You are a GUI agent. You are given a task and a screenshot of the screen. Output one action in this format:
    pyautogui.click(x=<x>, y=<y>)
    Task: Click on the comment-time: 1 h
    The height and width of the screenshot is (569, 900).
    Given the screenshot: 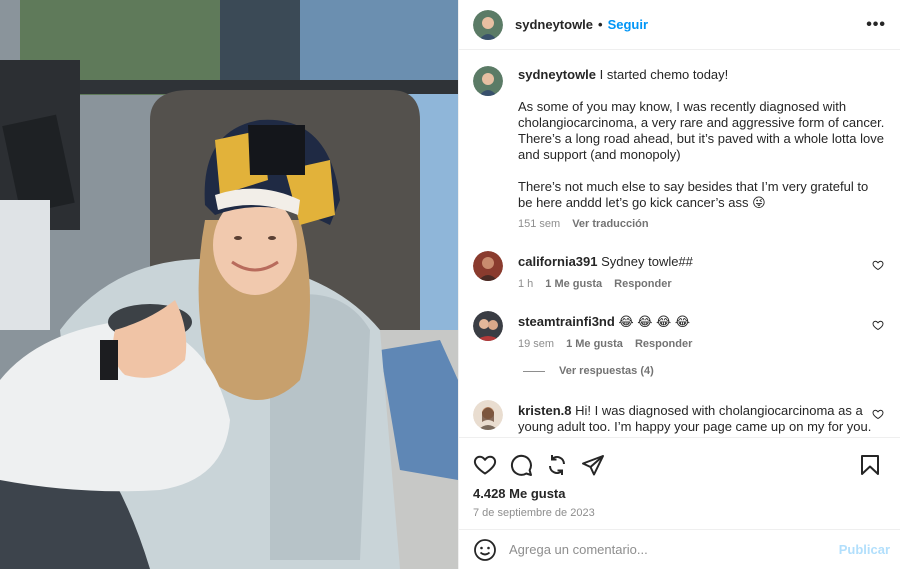 What is the action you would take?
    pyautogui.click(x=525, y=284)
    